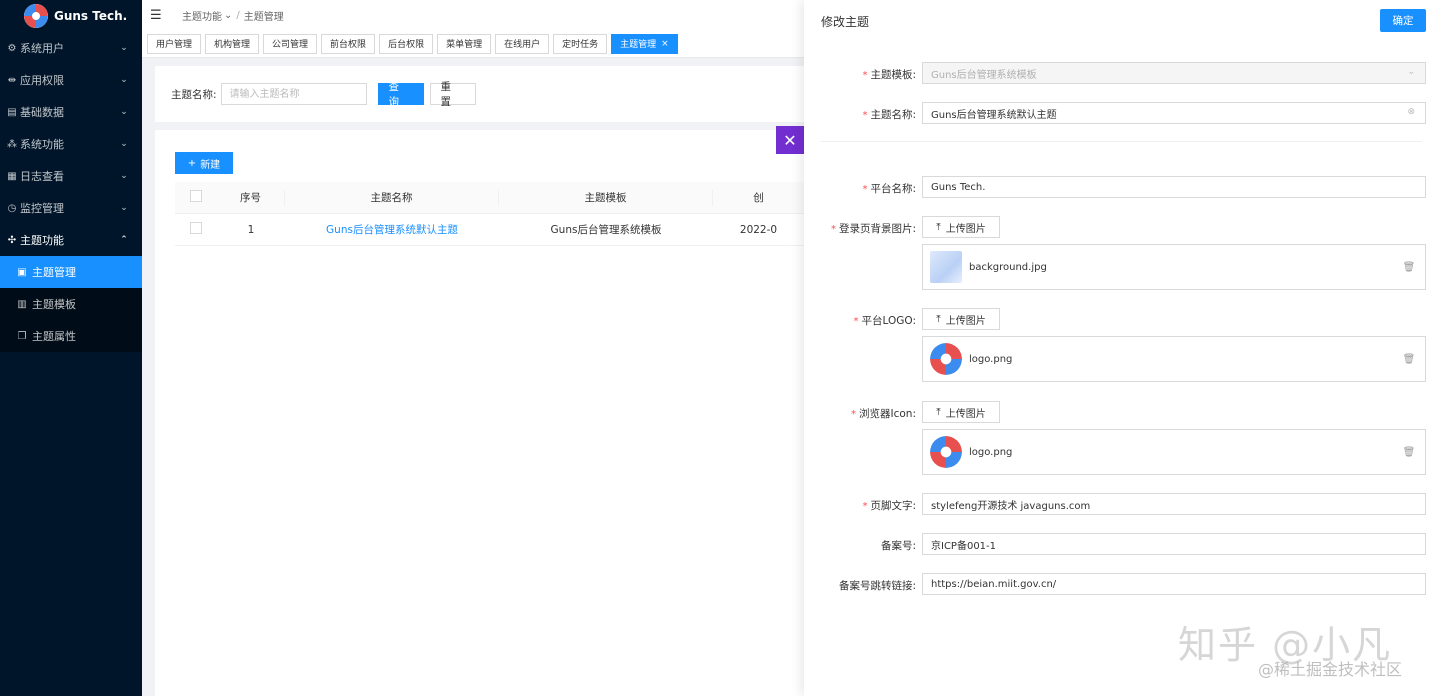 The width and height of the screenshot is (1440, 696). I want to click on sidebar-item-label: 基础数据, so click(42, 112).